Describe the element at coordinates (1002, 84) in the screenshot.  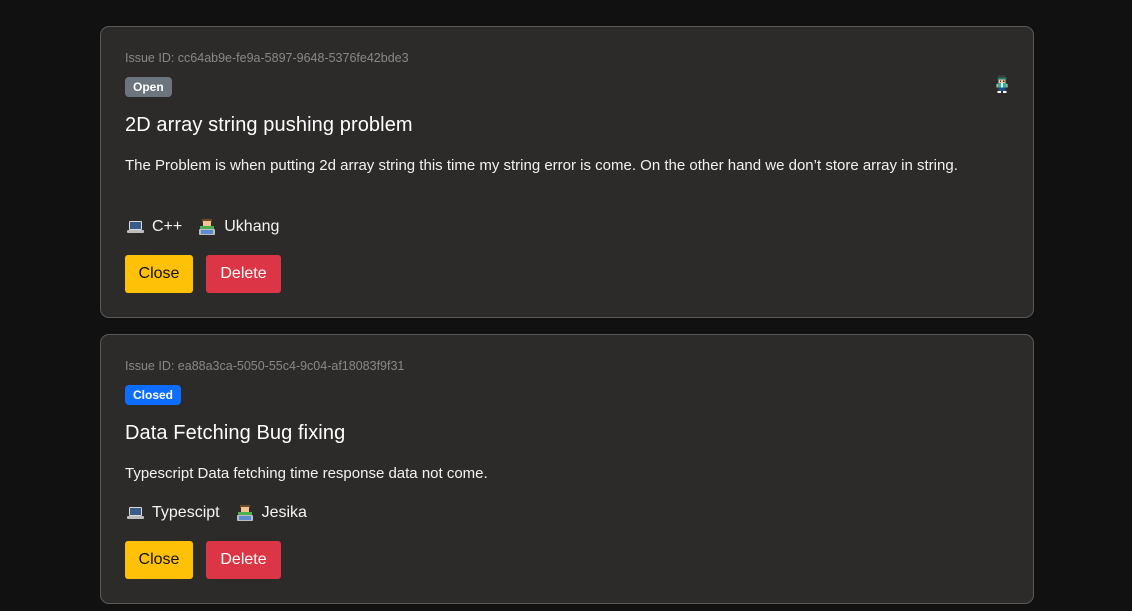
I see `pixel-avatar-icon` at that location.